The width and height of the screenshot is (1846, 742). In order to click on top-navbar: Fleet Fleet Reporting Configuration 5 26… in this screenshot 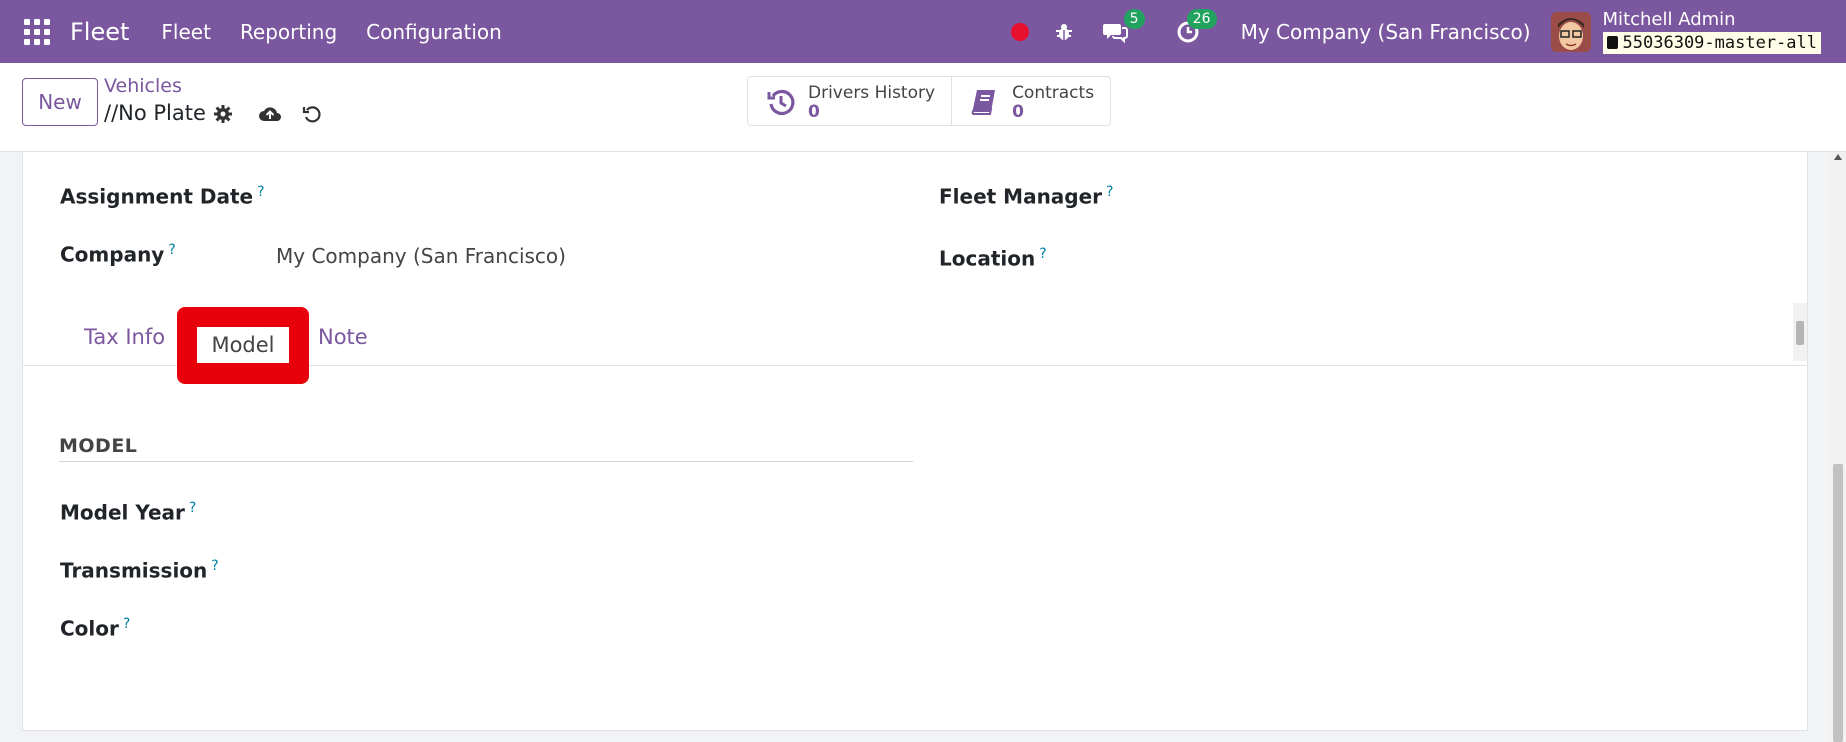, I will do `click(923, 31)`.